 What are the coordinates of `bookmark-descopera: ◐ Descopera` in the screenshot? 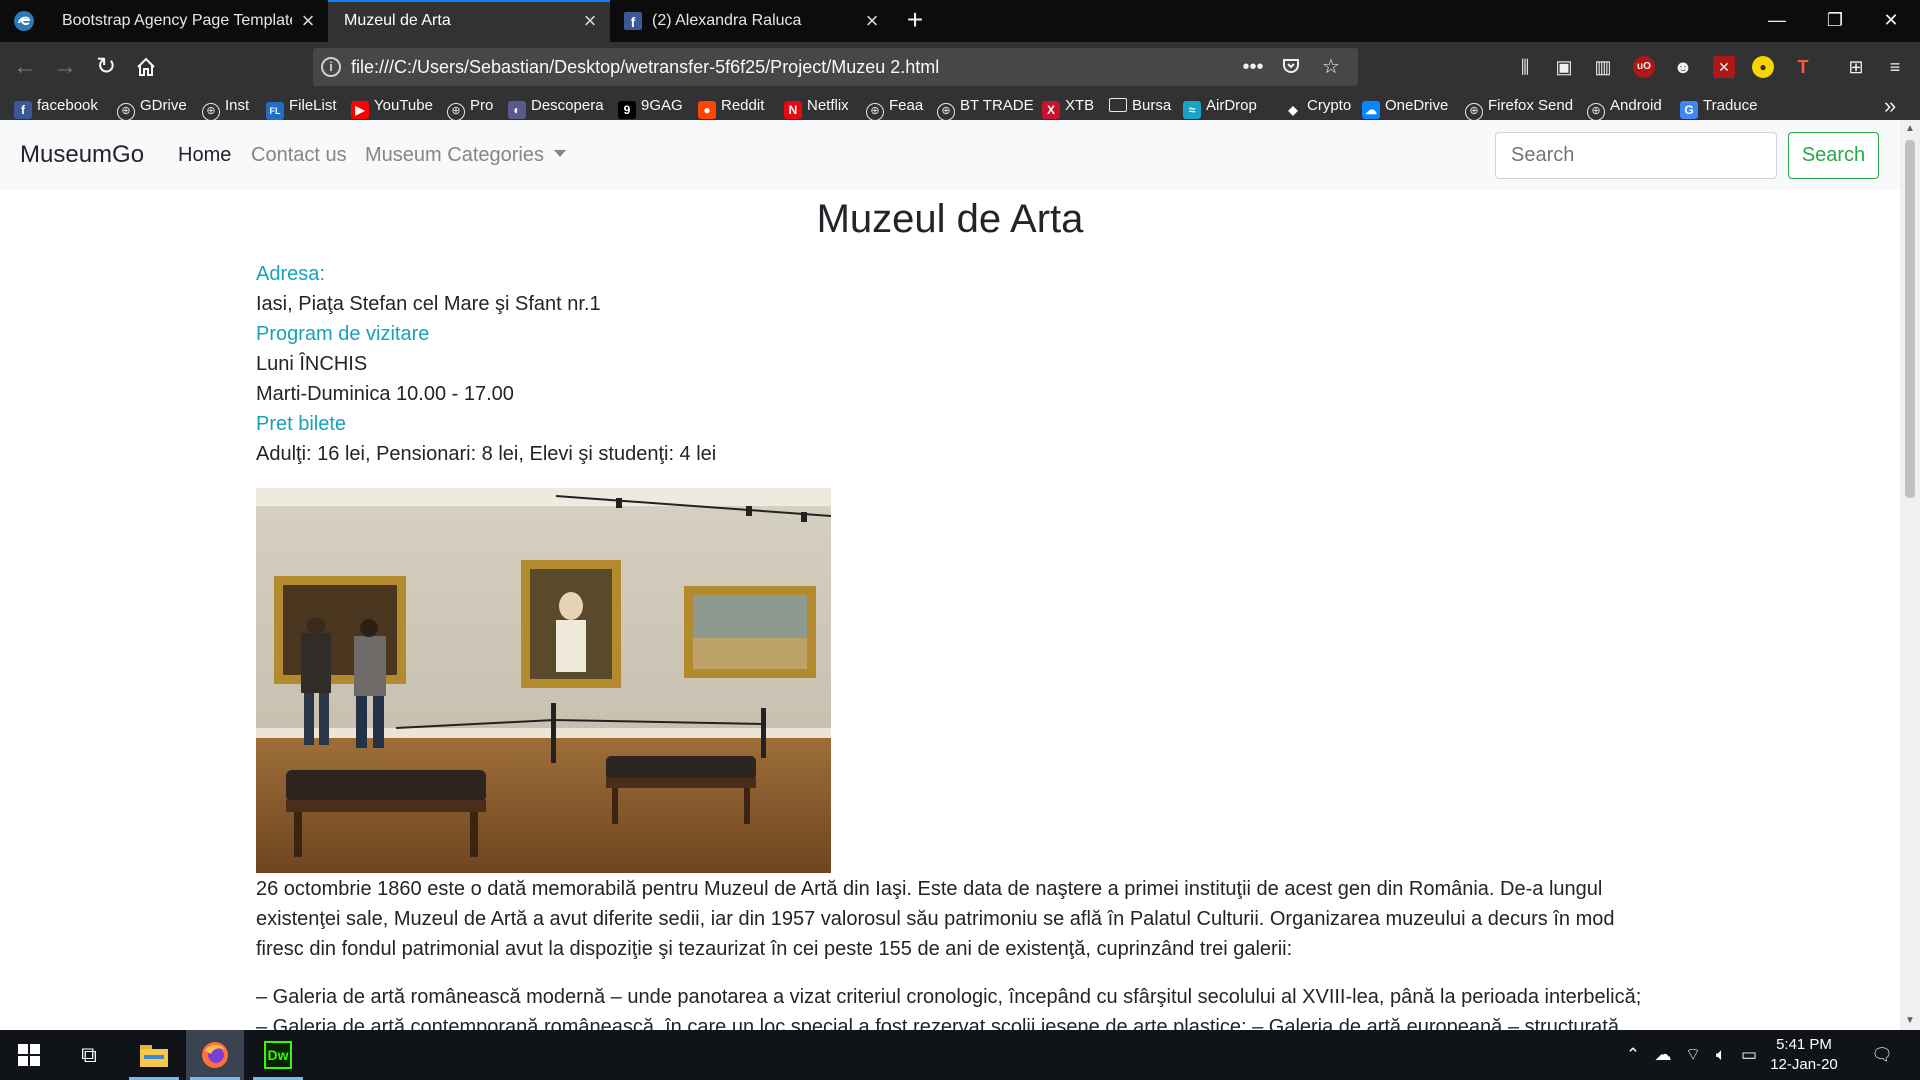 It's located at (556, 106).